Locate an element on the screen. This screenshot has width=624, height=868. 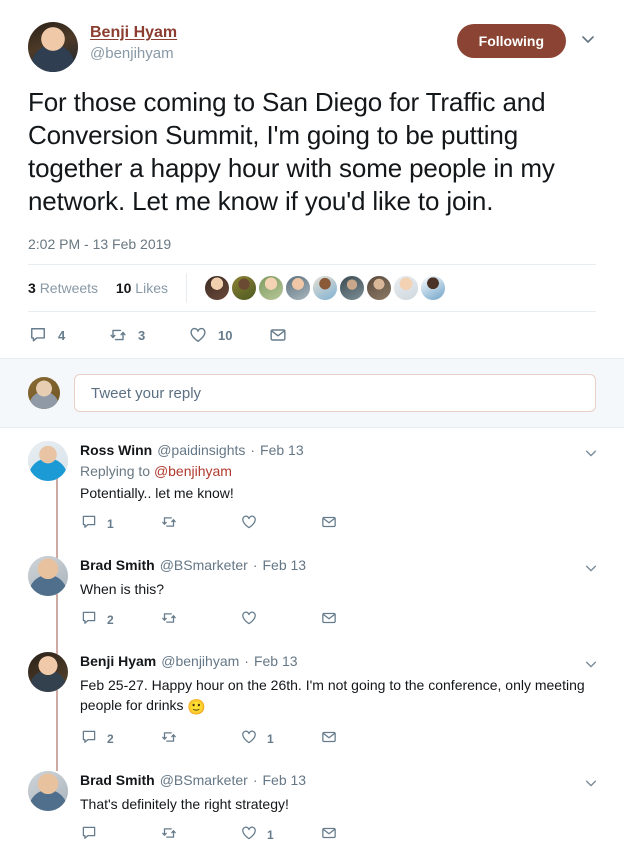
following-button: Following is located at coordinates (511, 41).